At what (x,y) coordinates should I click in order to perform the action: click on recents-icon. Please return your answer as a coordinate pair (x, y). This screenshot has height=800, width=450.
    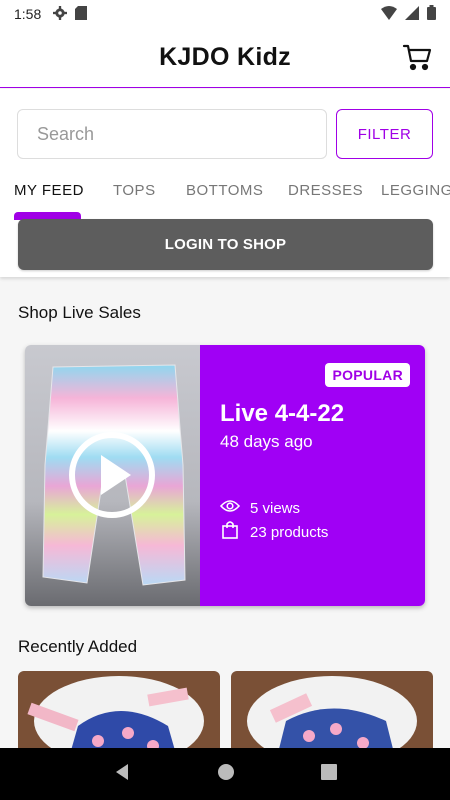
    Looking at the image, I should click on (329, 774).